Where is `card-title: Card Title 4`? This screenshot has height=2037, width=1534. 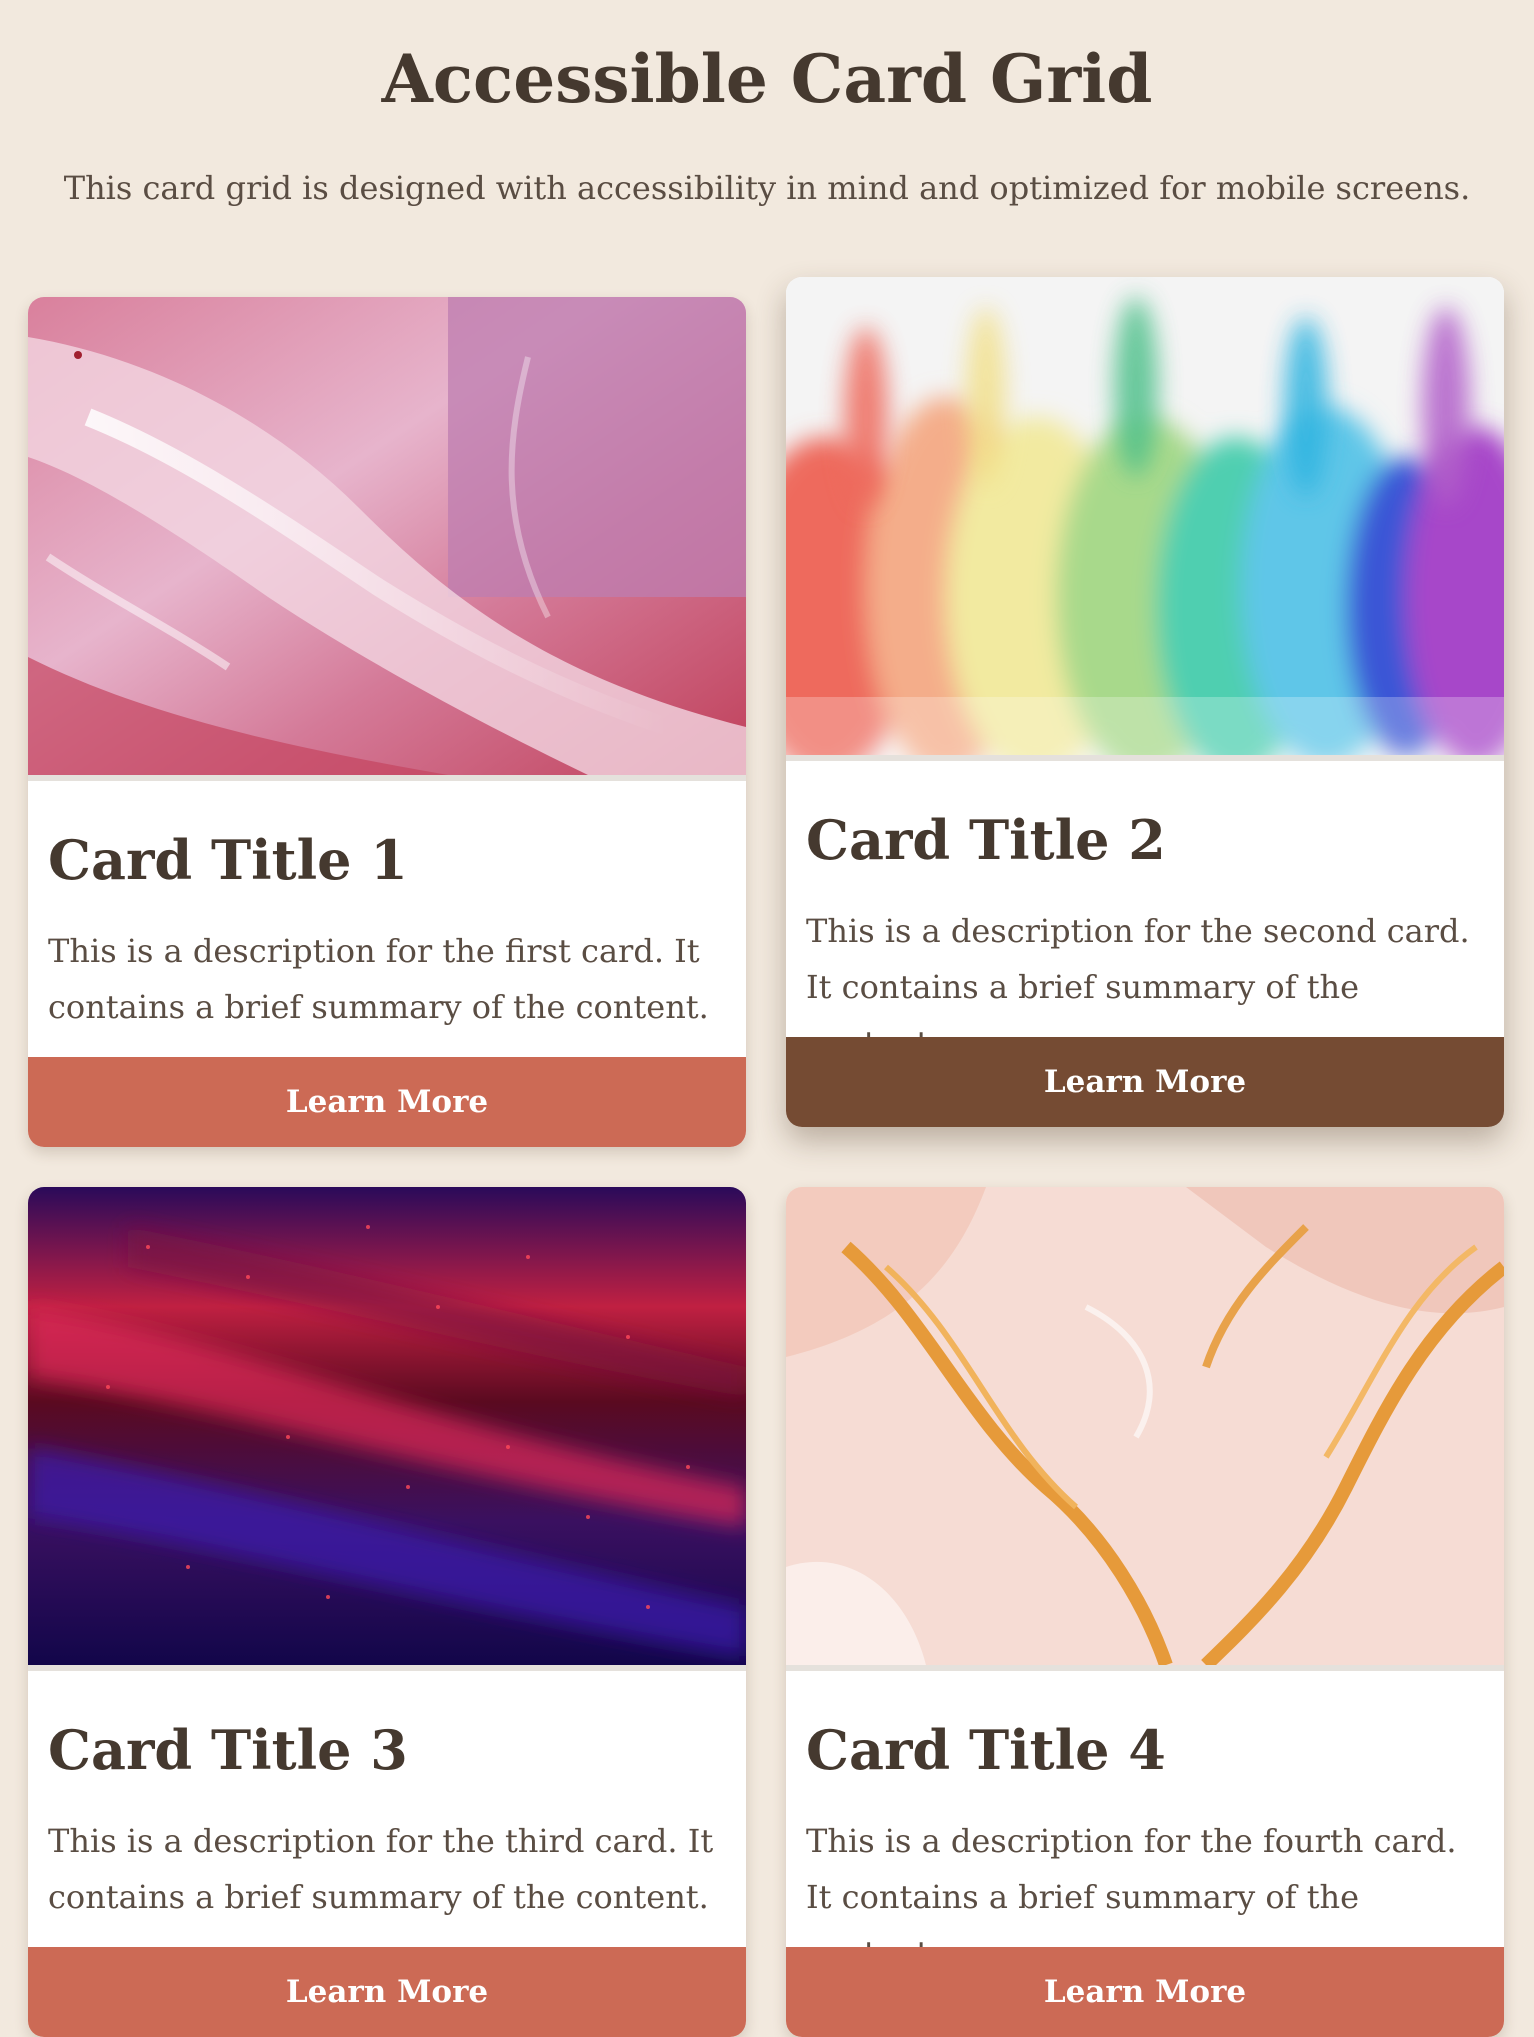
card-title: Card Title 4 is located at coordinates (986, 1750).